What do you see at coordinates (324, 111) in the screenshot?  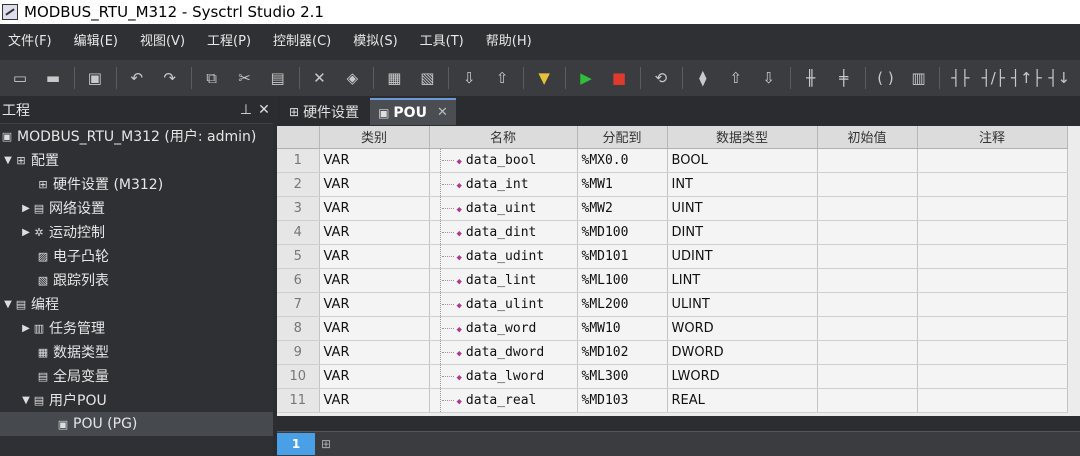 I see `tab-hardware: ⊞ 硬件设置` at bounding box center [324, 111].